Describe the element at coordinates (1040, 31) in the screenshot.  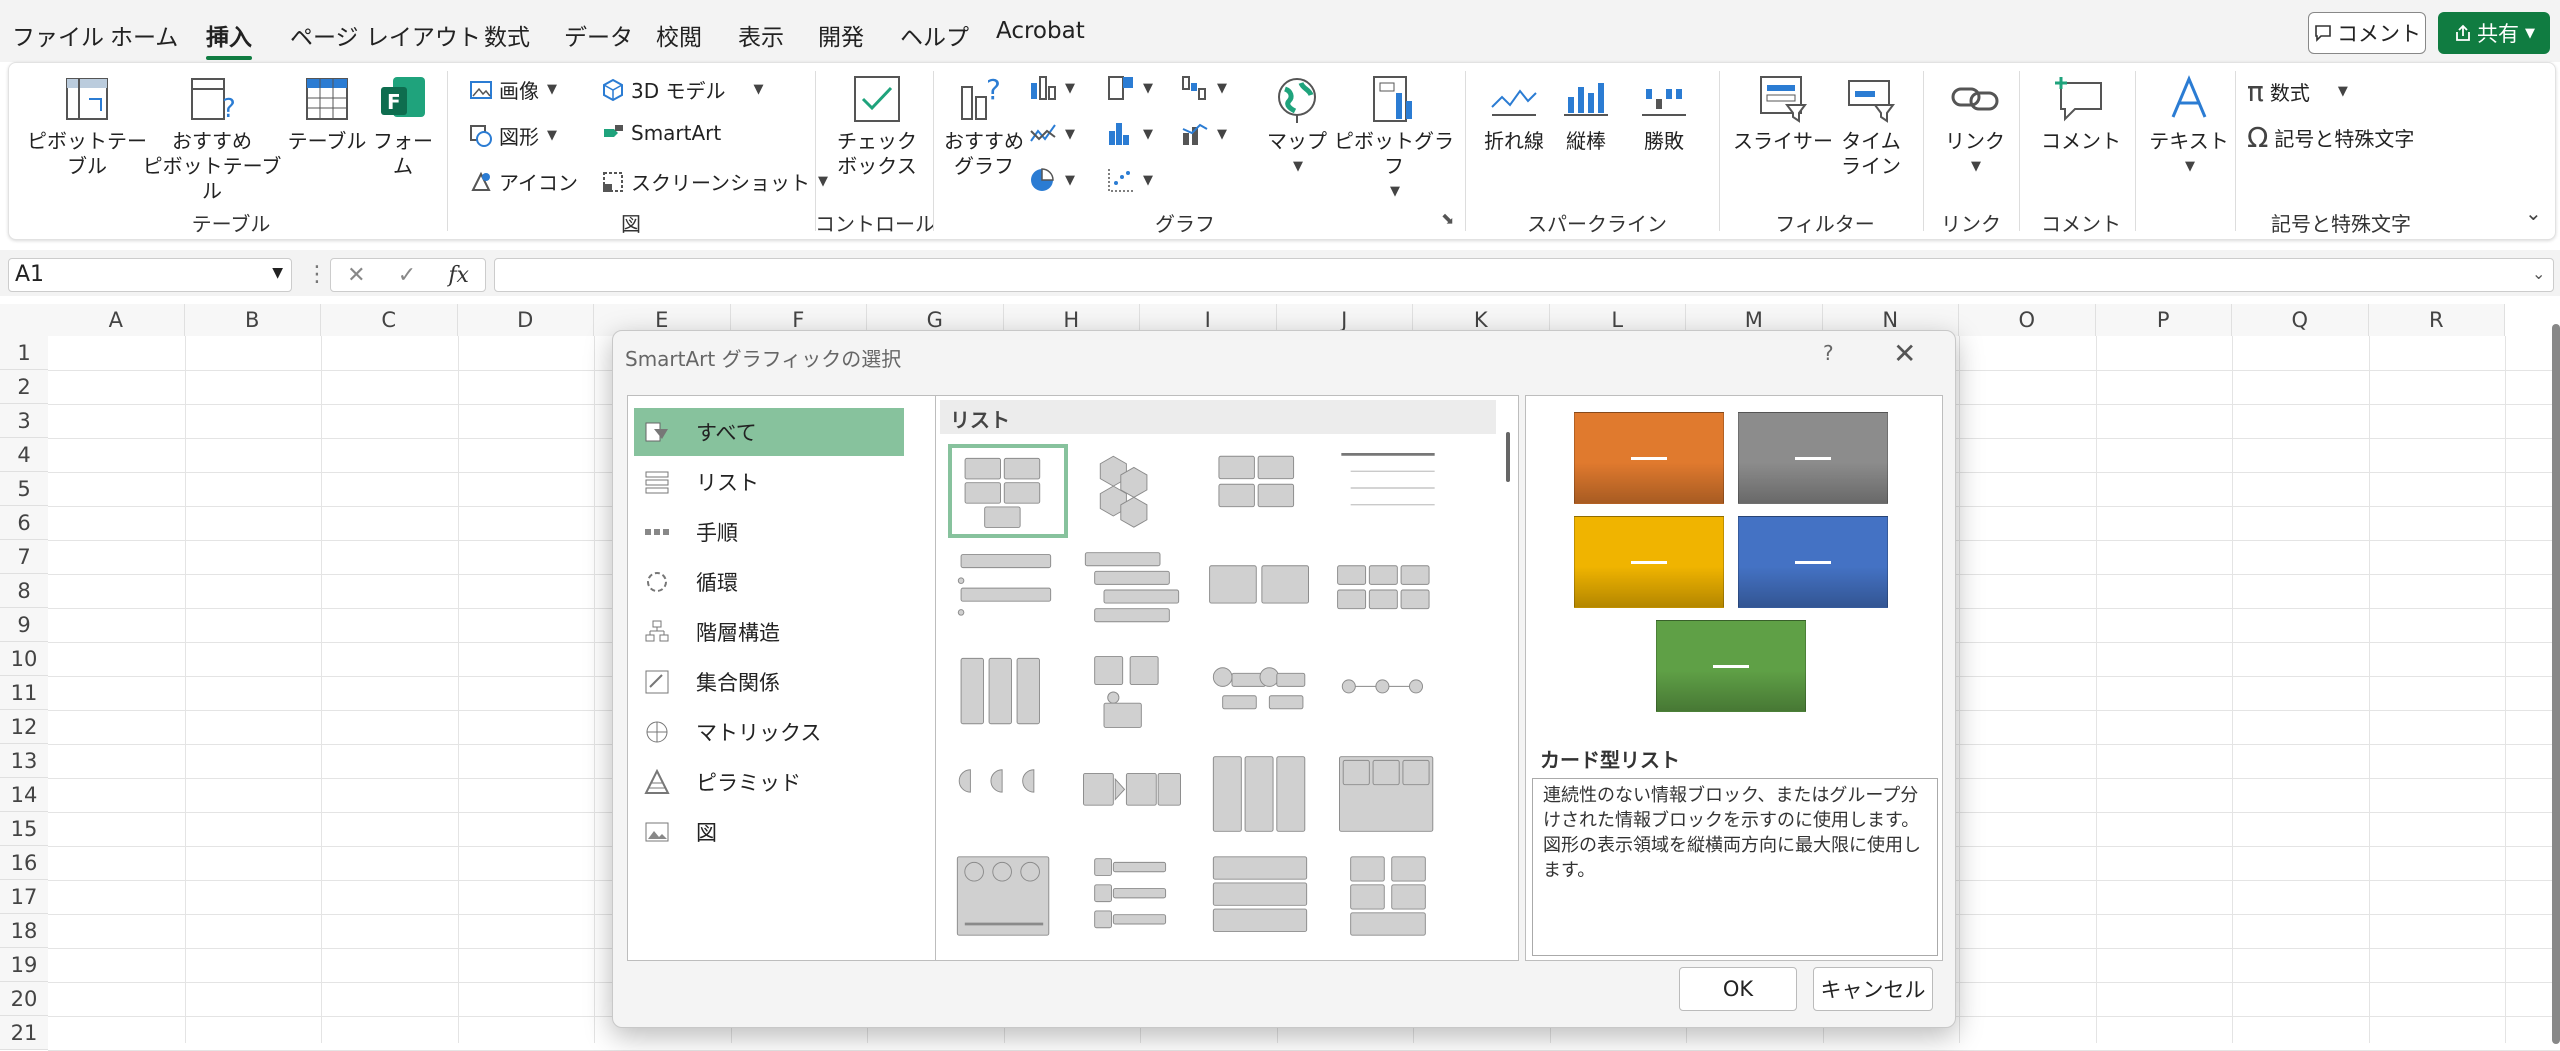
I see `tab-acrobat: Acrobat` at that location.